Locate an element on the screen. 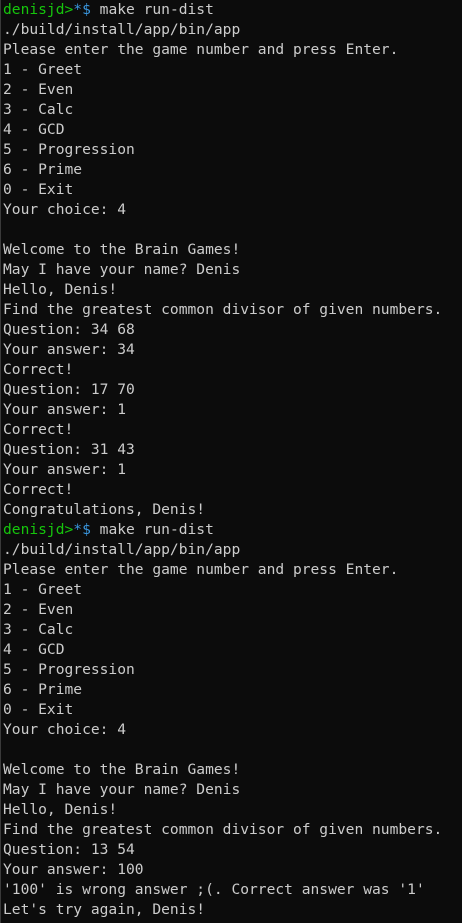 The image size is (462, 923). terminal-output-line: Question: 17 70 is located at coordinates (69, 389).